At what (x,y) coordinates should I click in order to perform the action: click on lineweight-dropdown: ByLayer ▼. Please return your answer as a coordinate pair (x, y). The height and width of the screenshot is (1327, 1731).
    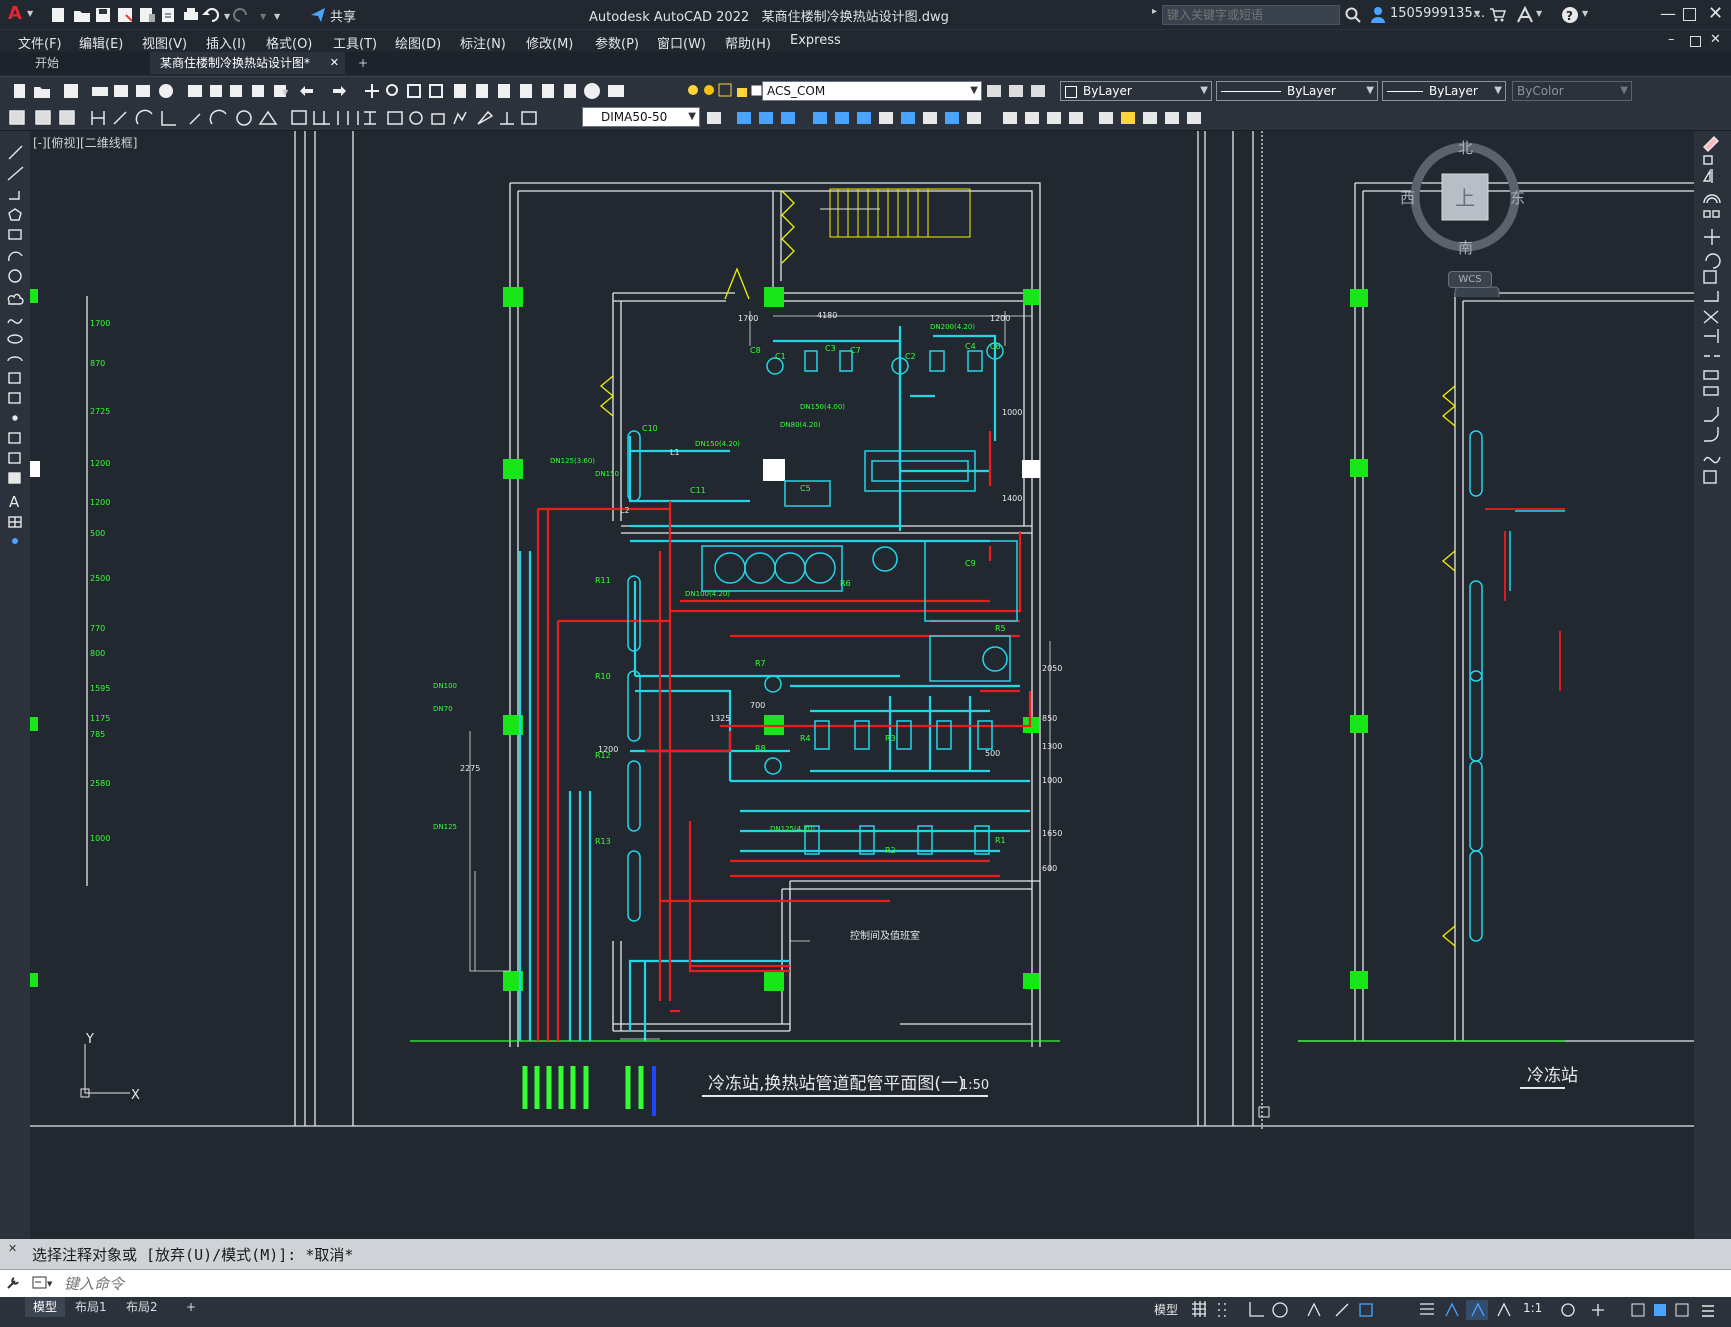
    Looking at the image, I should click on (1444, 91).